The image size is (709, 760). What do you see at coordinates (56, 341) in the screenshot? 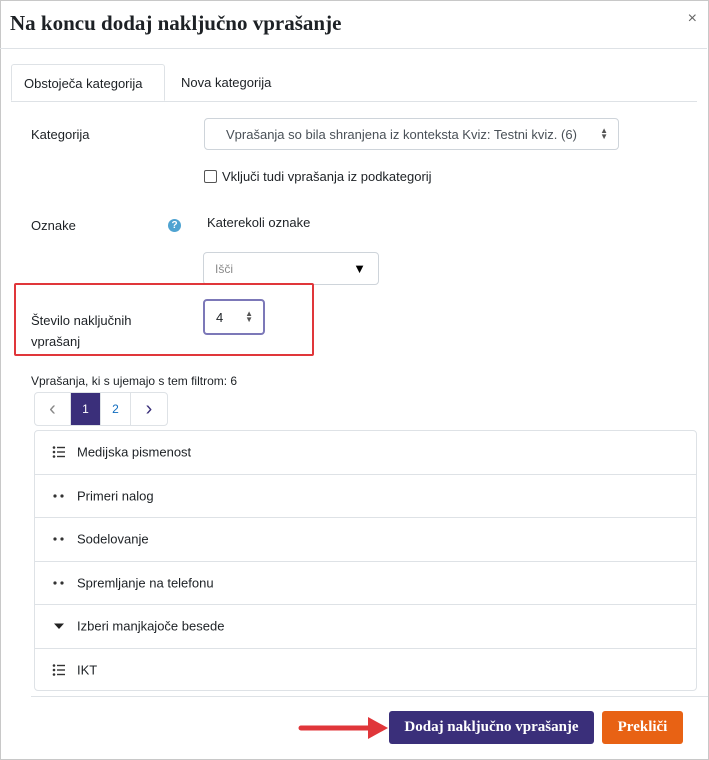
I see `question-count-label-line2: vprašanj` at bounding box center [56, 341].